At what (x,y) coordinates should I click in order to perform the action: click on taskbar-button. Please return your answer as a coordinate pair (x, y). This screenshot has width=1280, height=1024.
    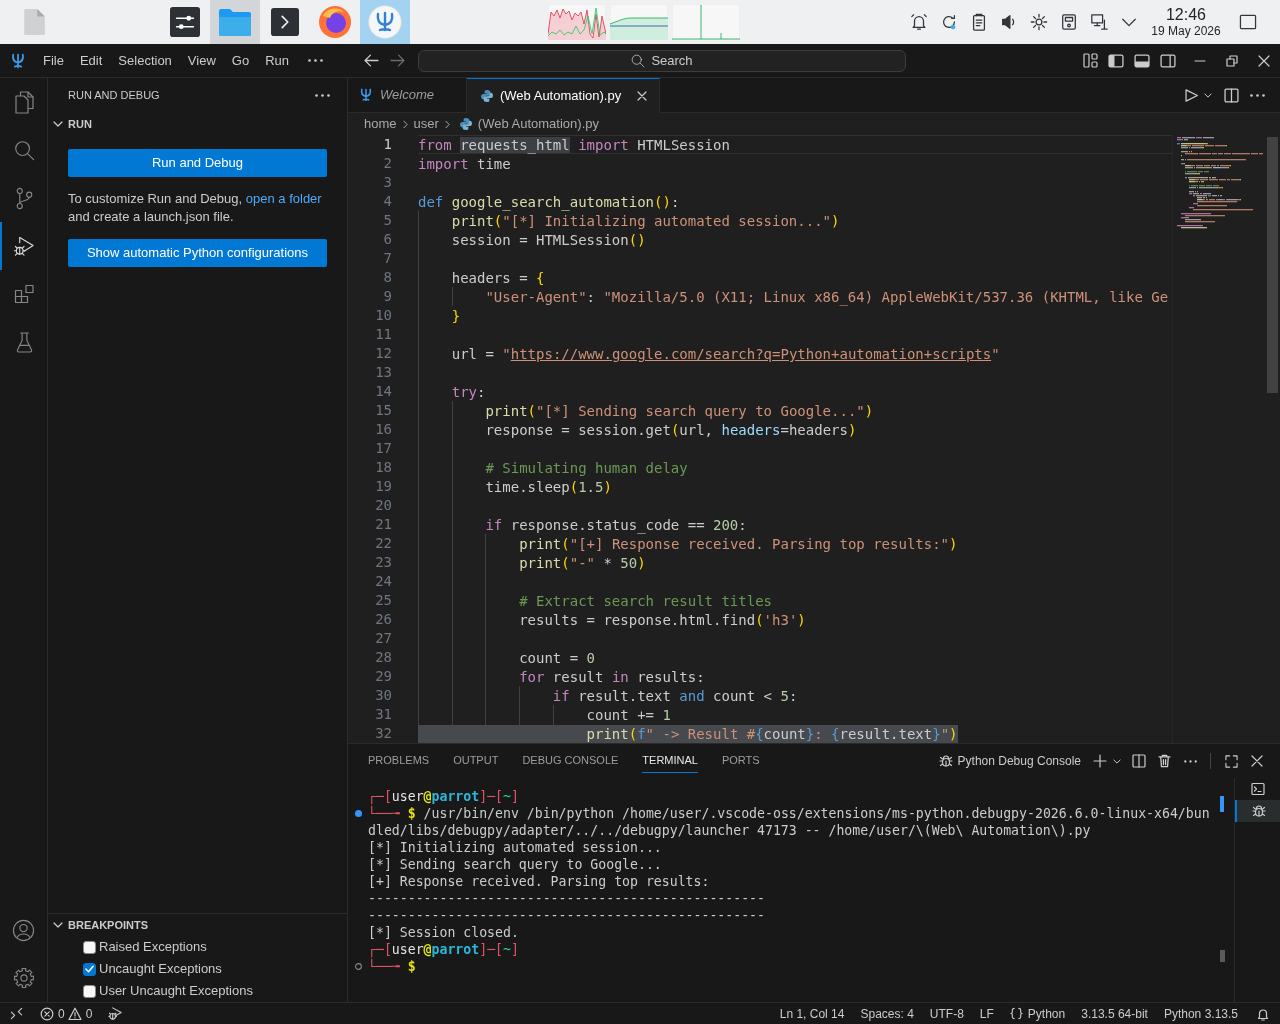
    Looking at the image, I should click on (385, 22).